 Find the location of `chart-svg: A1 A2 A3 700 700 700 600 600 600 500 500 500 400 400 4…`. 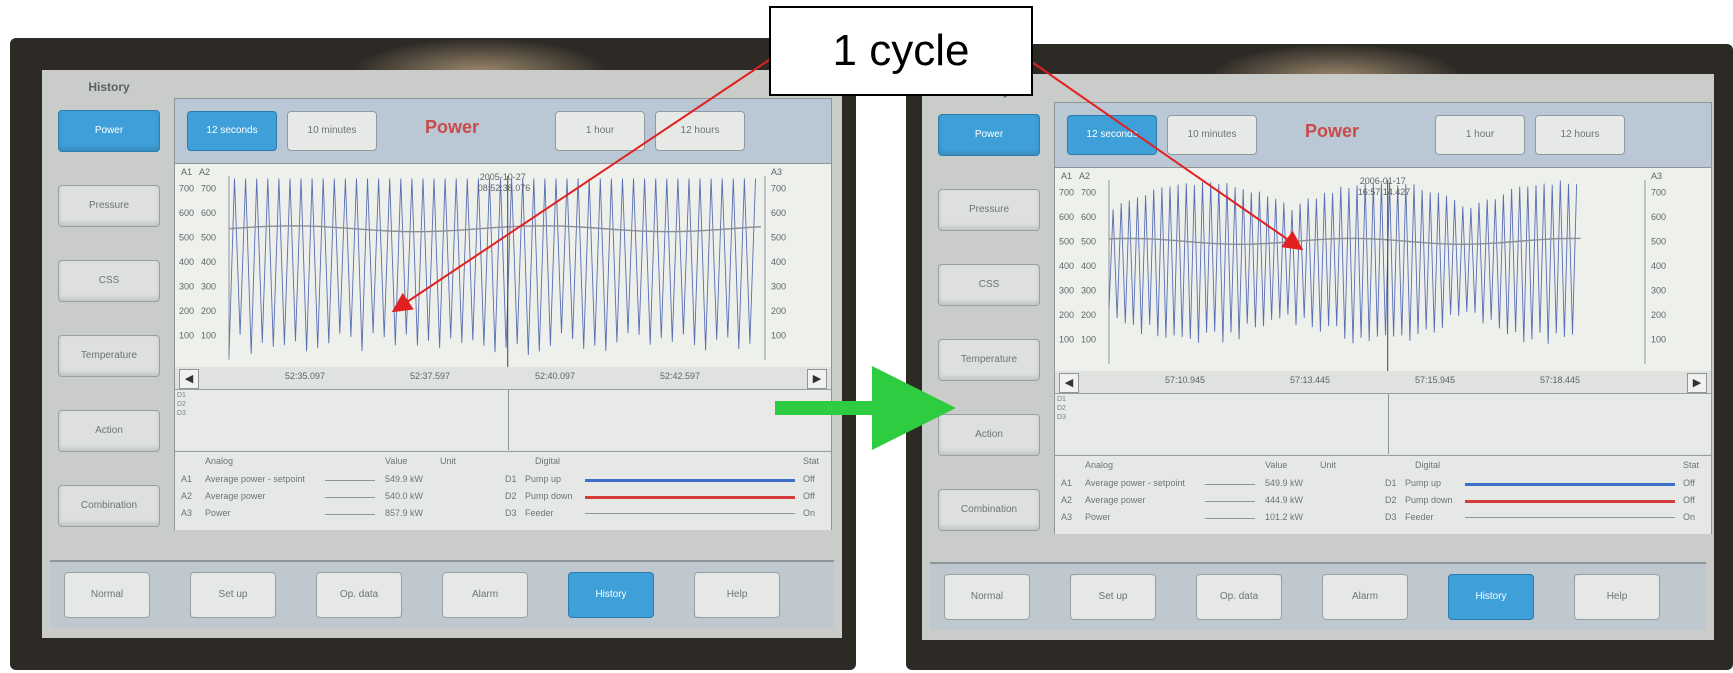

chart-svg: A1 A2 A3 700 700 700 600 600 600 500 500 500 400 400 4… is located at coordinates (482, 267).